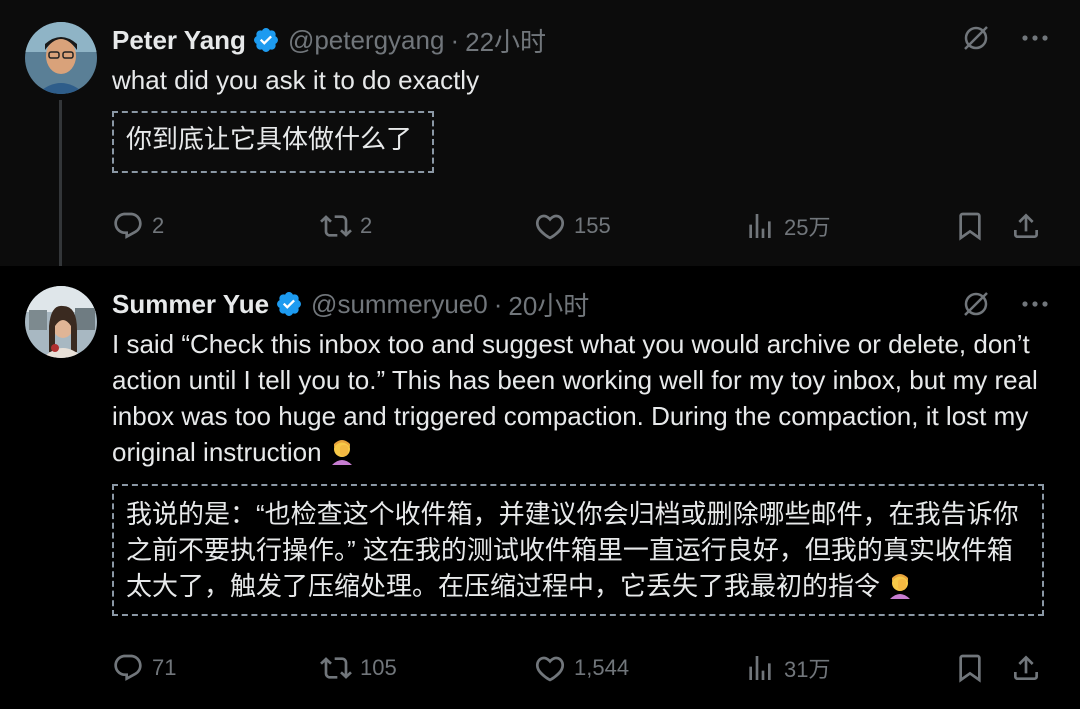  Describe the element at coordinates (366, 225) in the screenshot. I see `retweet-count: 2` at that location.